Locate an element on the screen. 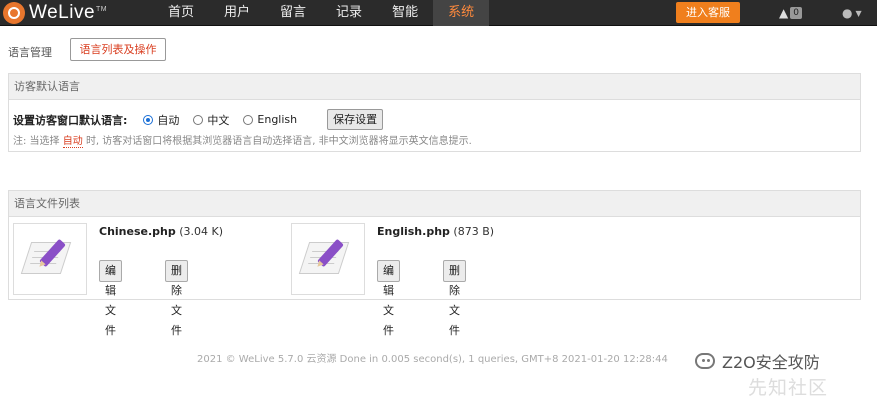 This screenshot has width=877, height=402. language-setting-row: 设置访客窗口默认语言: 自动 中文 English 保存设置 is located at coordinates (198, 119).